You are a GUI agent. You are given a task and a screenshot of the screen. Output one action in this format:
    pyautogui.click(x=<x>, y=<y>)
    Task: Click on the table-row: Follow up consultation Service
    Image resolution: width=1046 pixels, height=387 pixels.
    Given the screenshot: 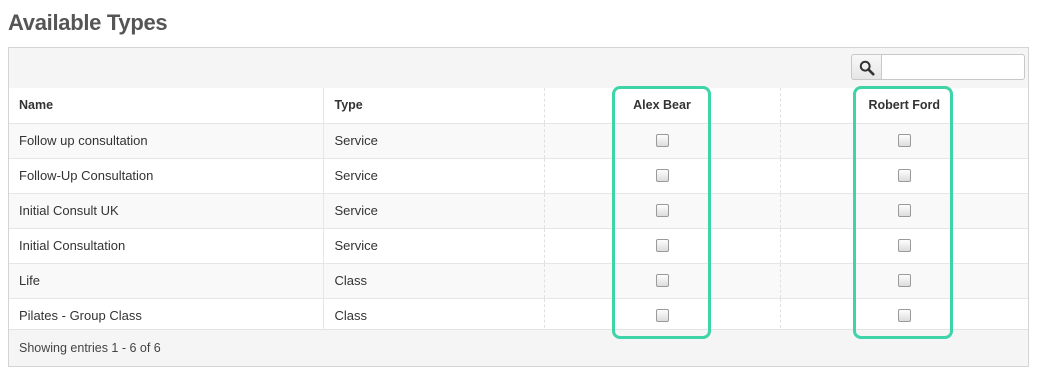 What is the action you would take?
    pyautogui.click(x=518, y=141)
    